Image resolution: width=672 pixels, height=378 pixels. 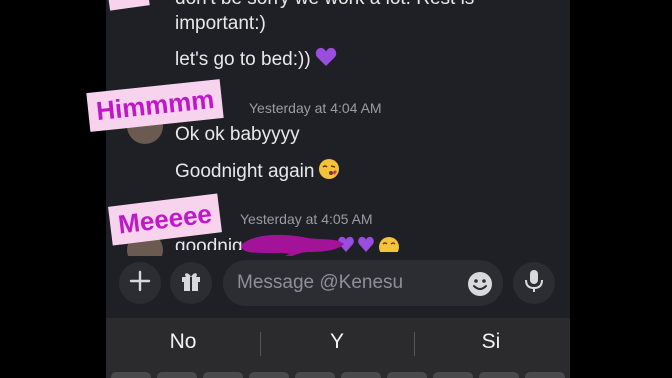 I want to click on emoji-button, so click(x=480, y=286).